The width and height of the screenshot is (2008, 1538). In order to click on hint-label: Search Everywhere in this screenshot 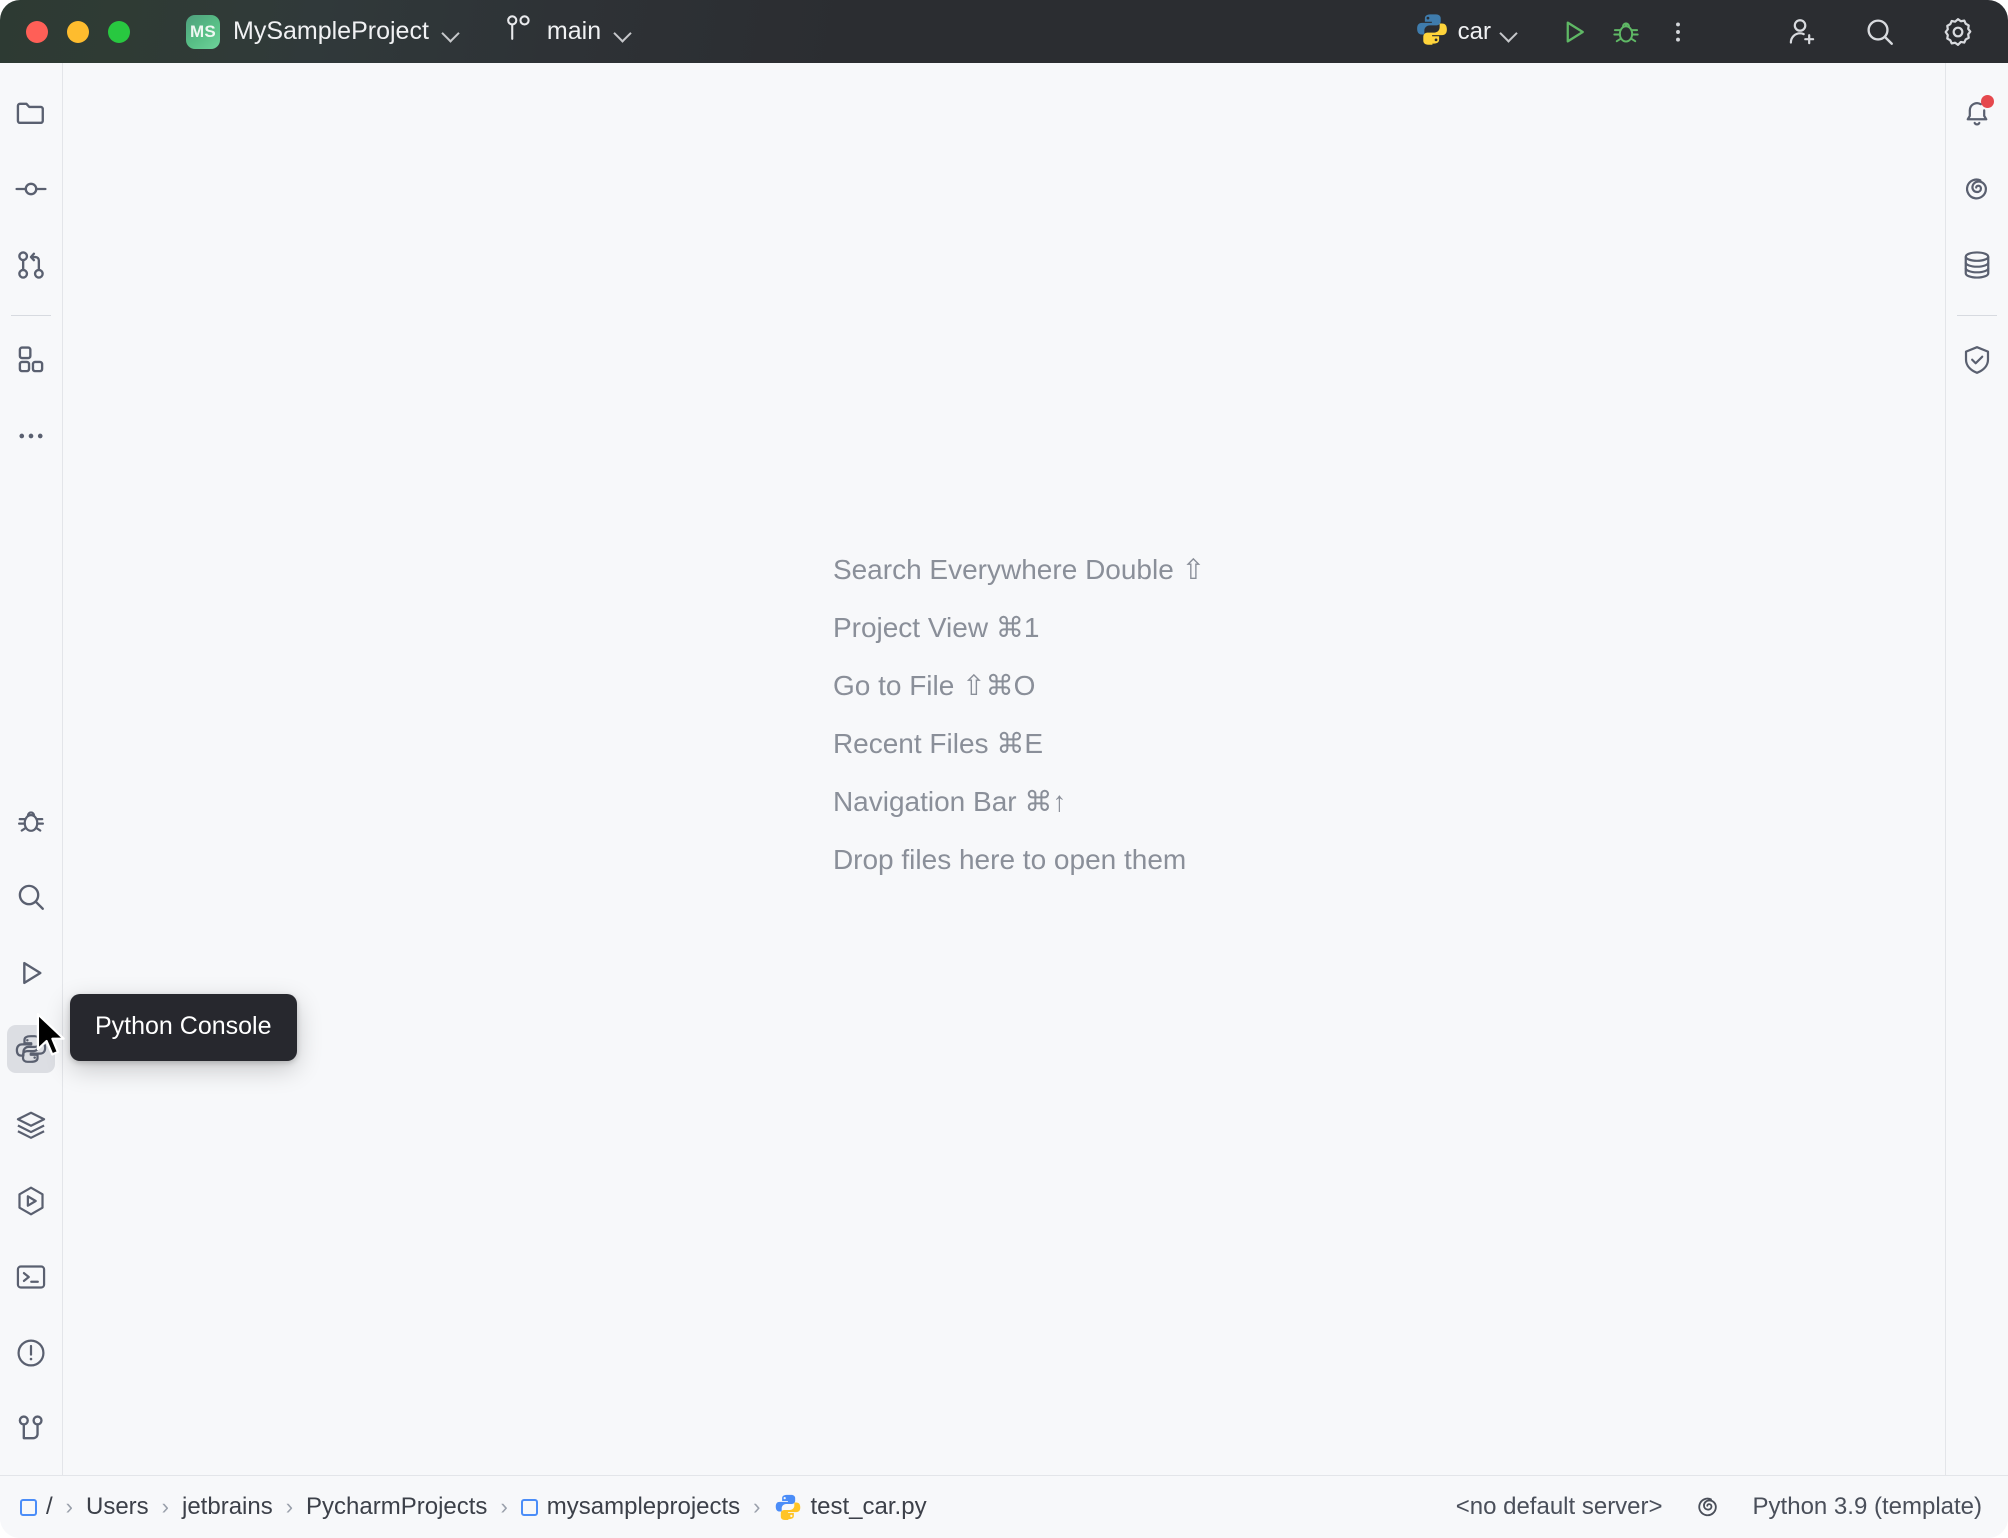, I will do `click(955, 569)`.